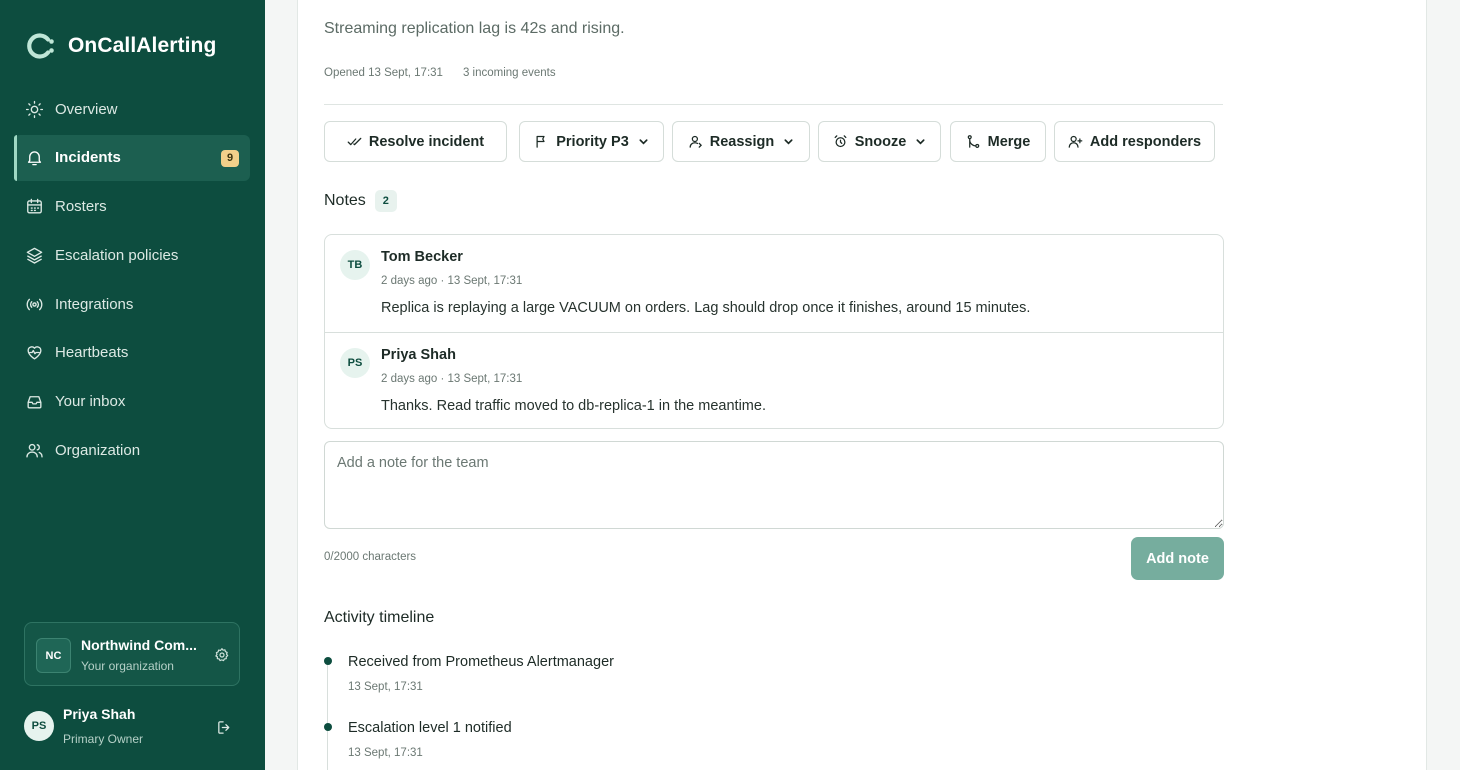  What do you see at coordinates (34, 353) in the screenshot?
I see `heart-pulse-icon` at bounding box center [34, 353].